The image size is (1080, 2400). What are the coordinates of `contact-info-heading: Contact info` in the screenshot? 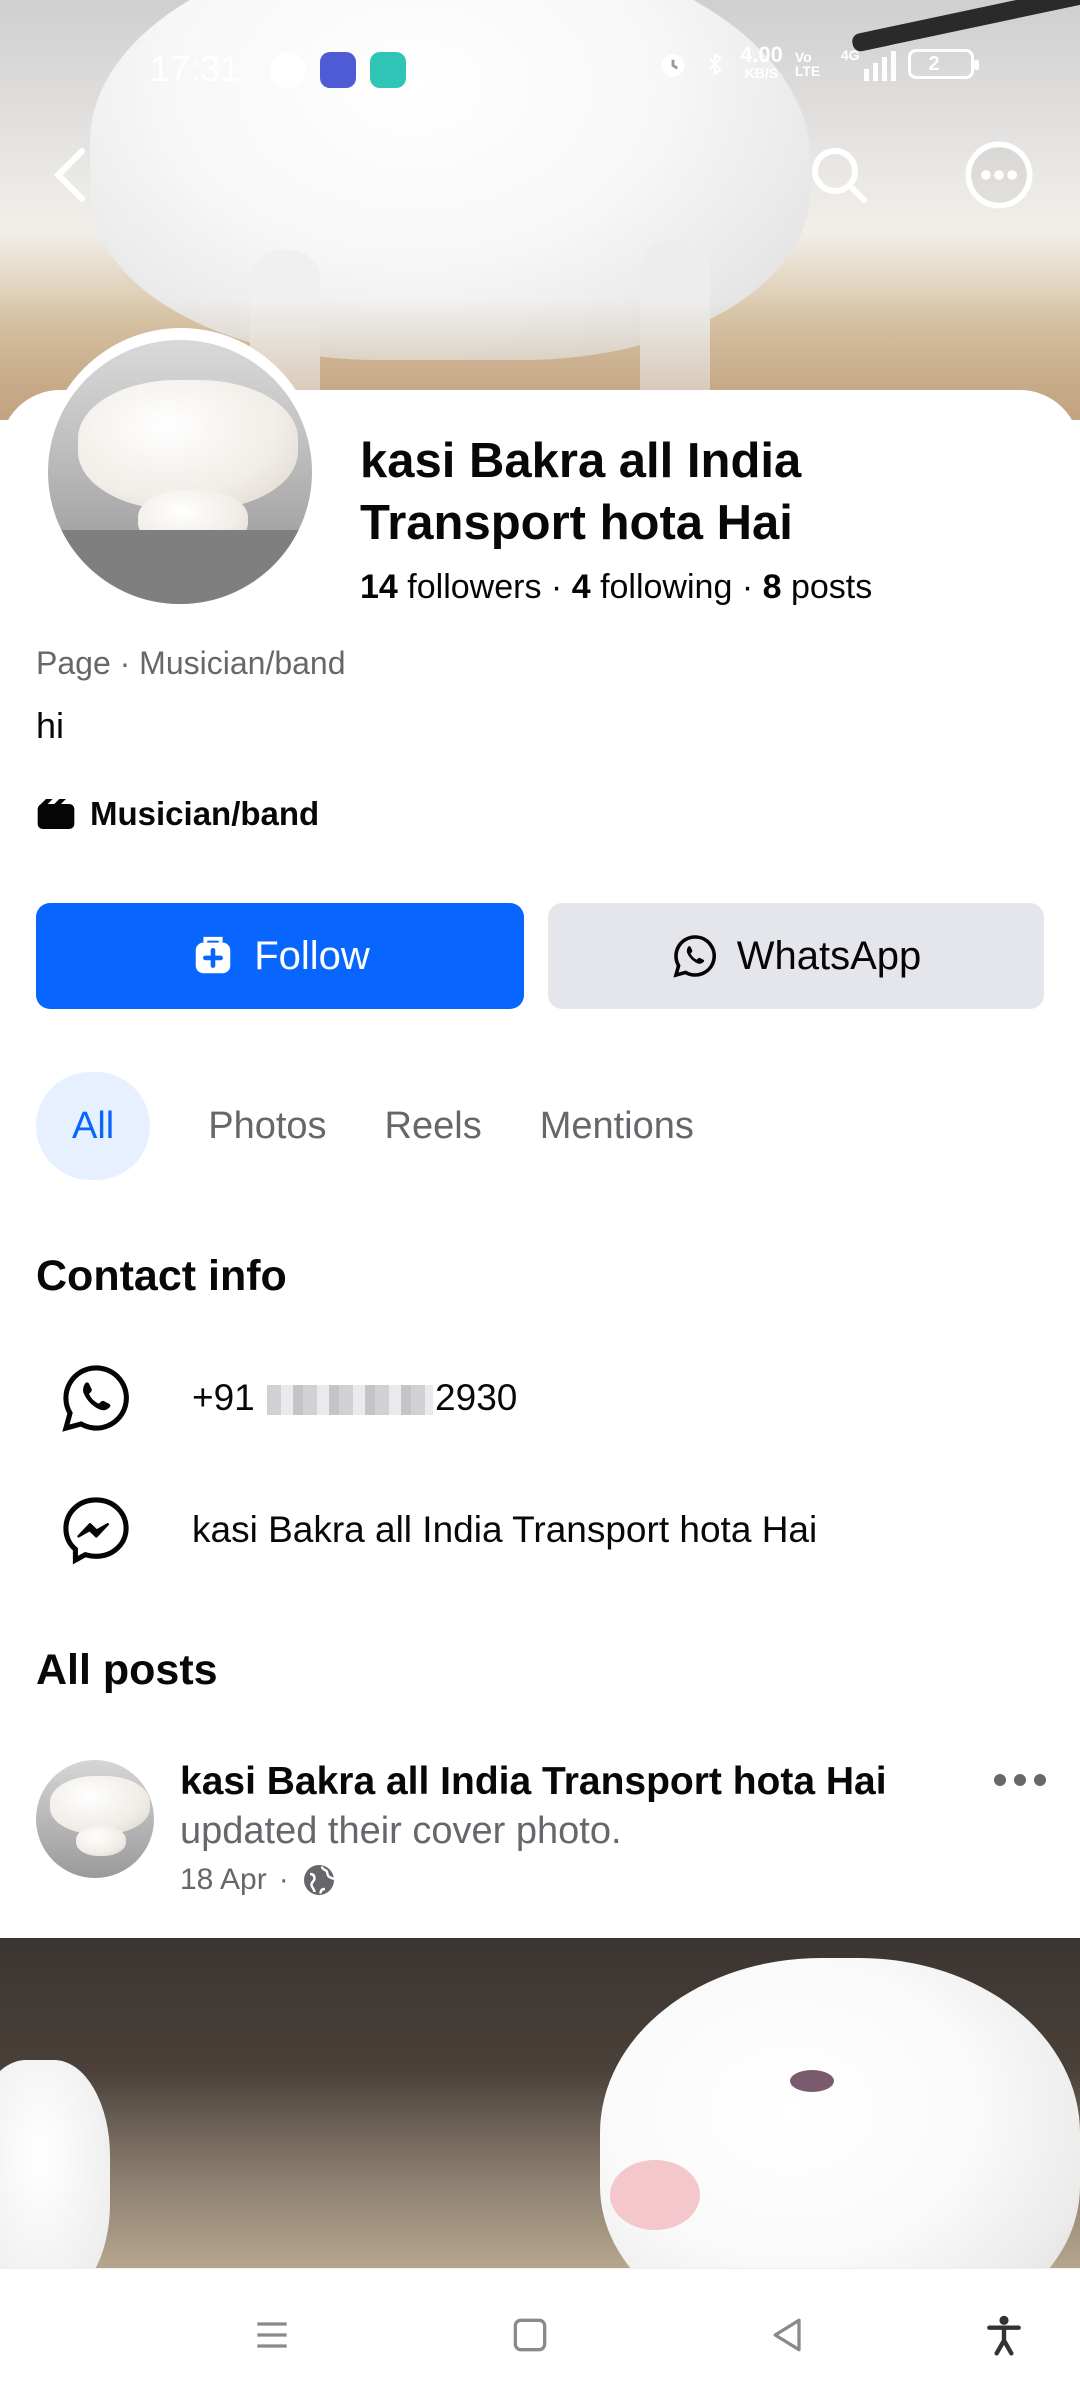 It's located at (161, 1276).